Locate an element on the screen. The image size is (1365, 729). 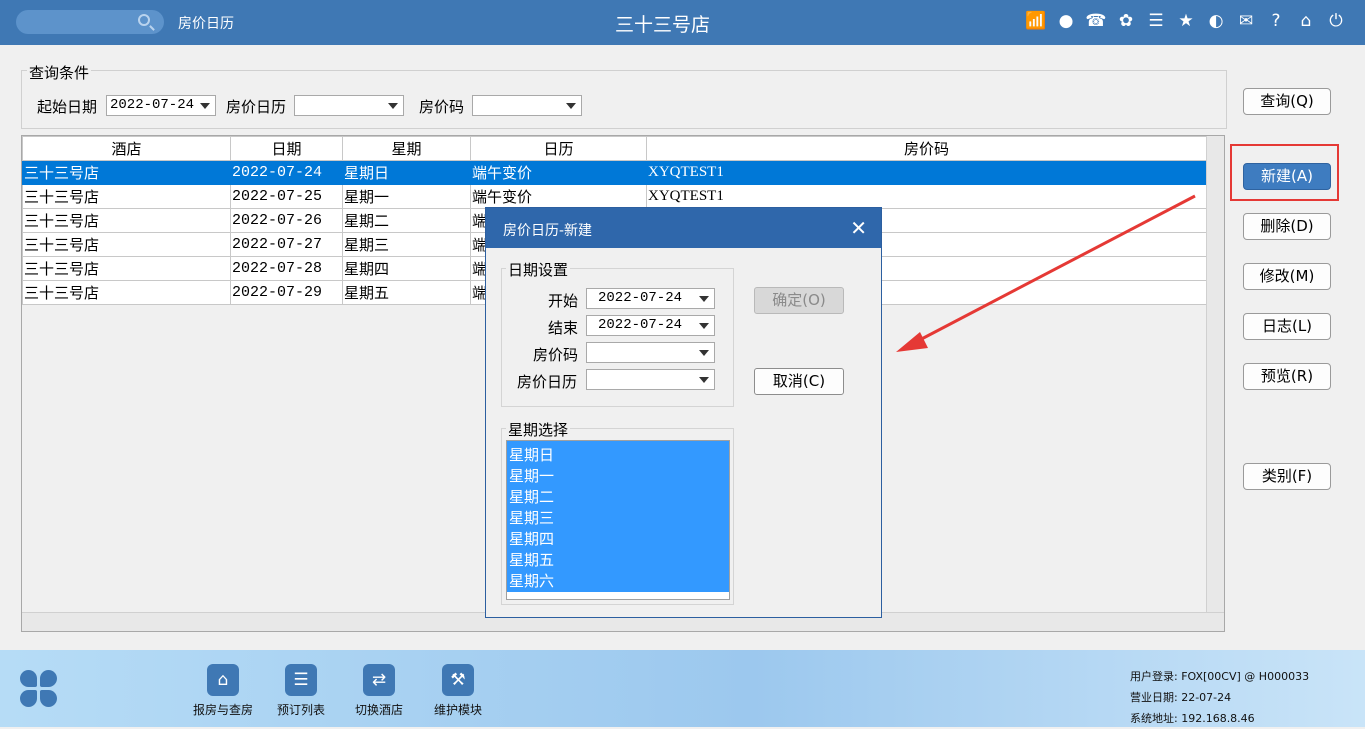
wifi-icon: 📶 is located at coordinates (1036, 21).